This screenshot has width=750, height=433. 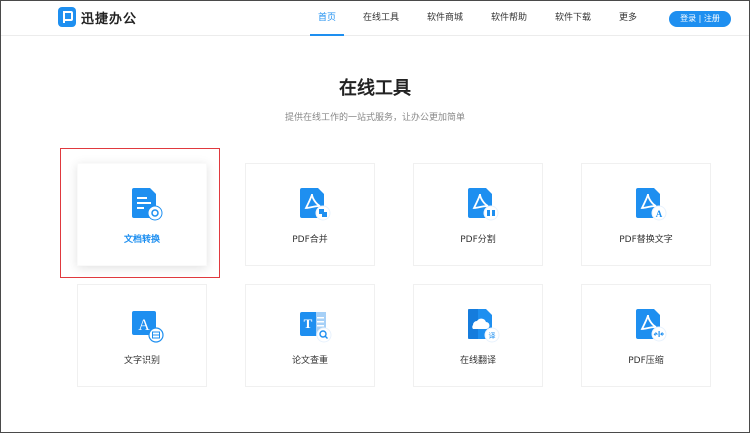 I want to click on tool-card-pdf-merge: PDF合并, so click(x=310, y=214).